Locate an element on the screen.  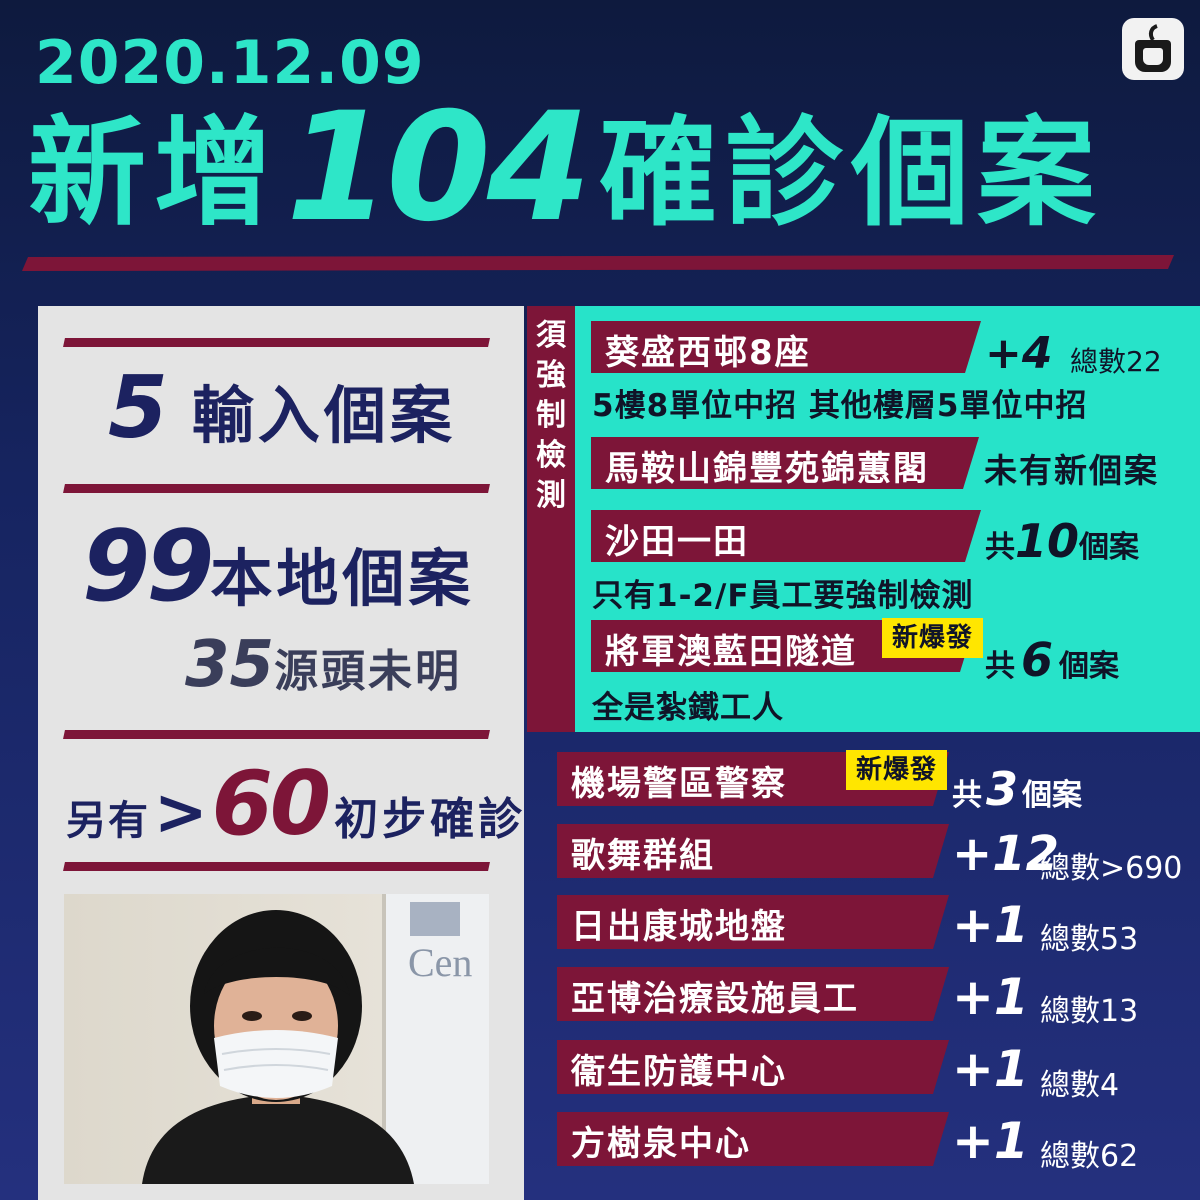
cluster-bar: 亞博治療設施員工 is located at coordinates (753, 994).